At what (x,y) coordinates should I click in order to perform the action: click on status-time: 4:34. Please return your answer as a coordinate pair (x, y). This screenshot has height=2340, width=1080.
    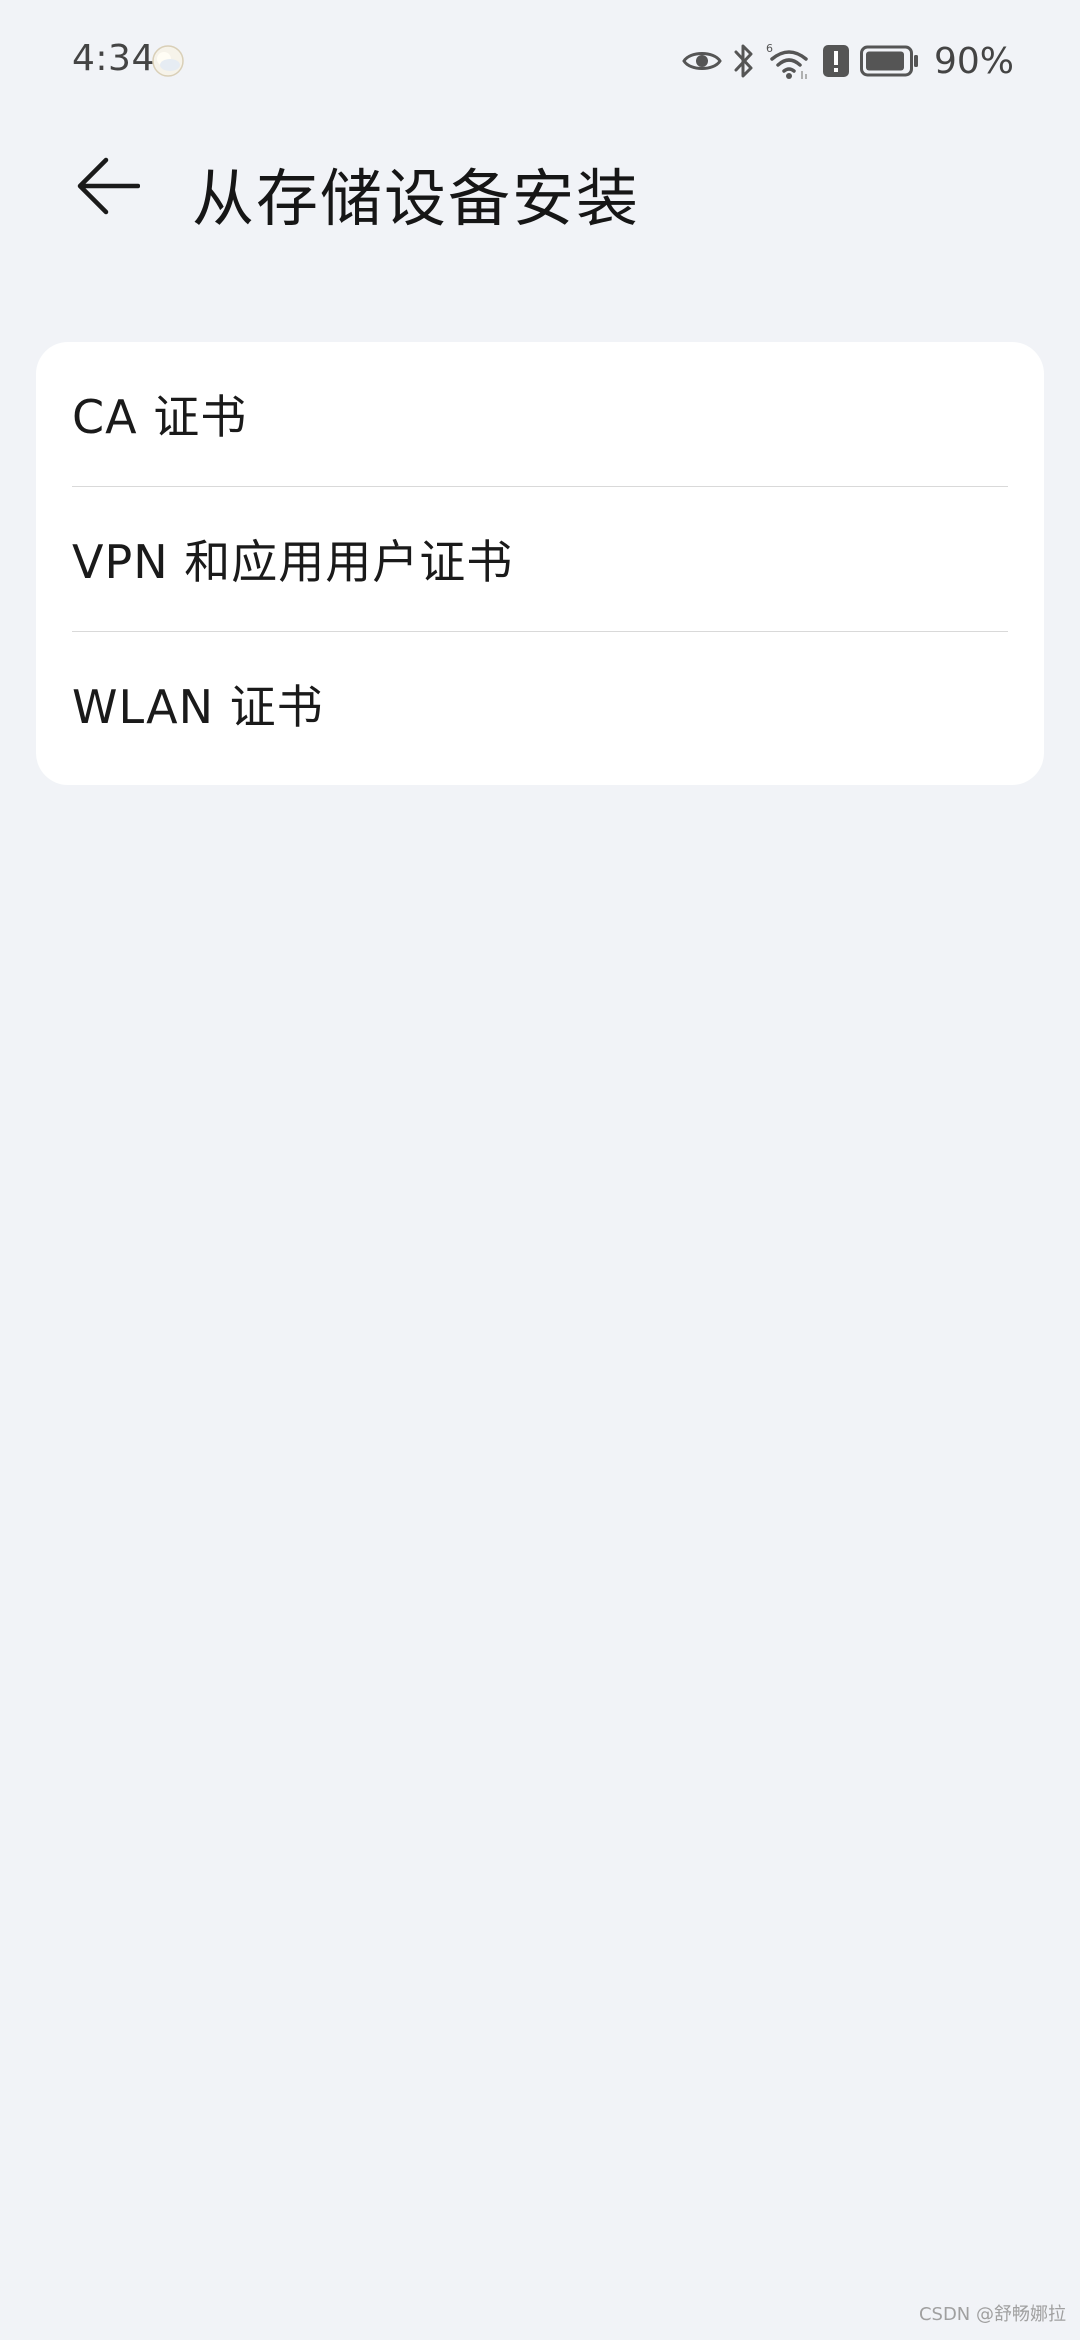
    Looking at the image, I should click on (113, 58).